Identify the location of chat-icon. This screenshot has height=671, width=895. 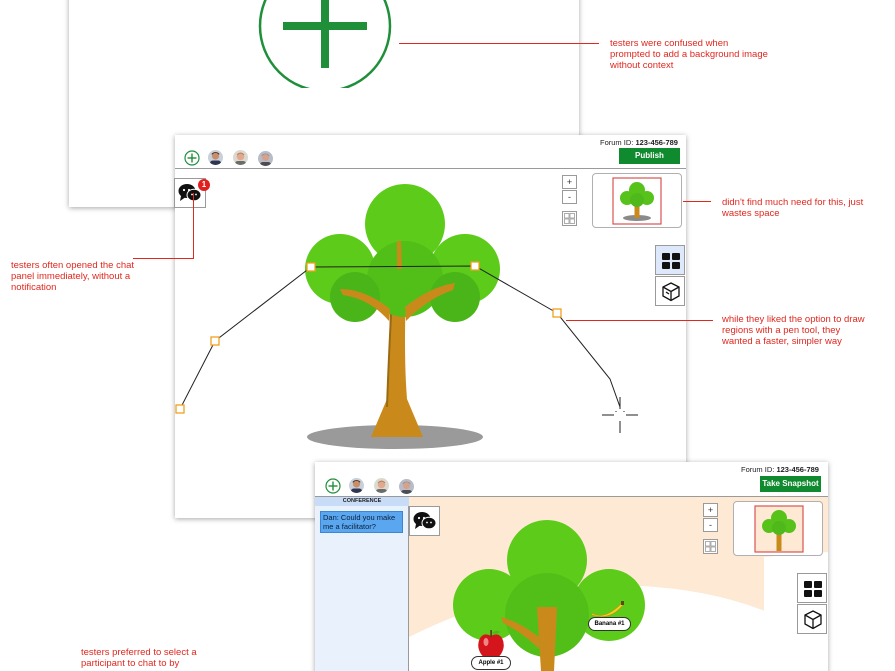
(425, 521).